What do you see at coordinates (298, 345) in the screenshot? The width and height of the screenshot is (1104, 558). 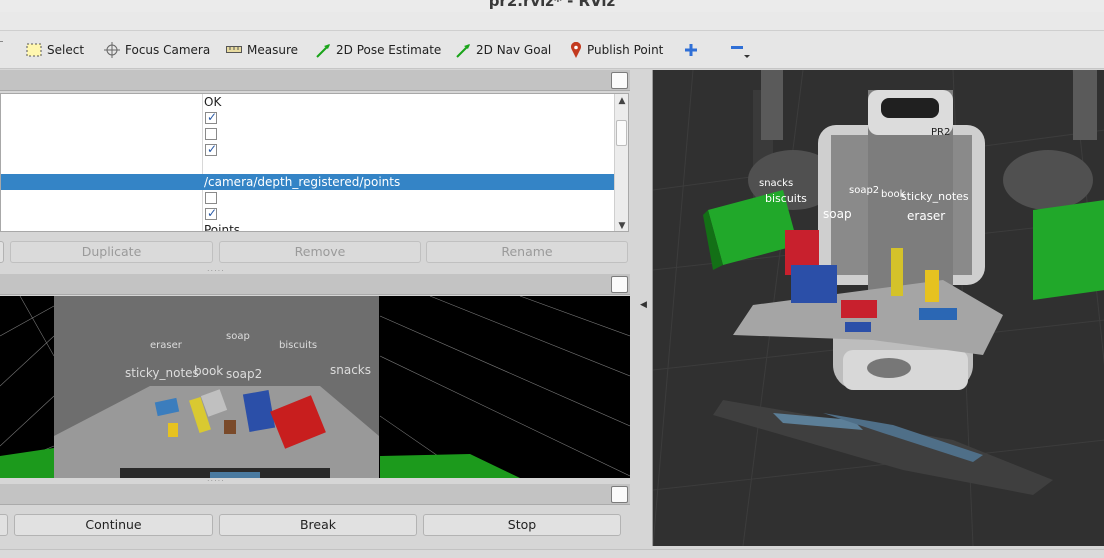 I see `camera-label-biscuits: biscuits` at bounding box center [298, 345].